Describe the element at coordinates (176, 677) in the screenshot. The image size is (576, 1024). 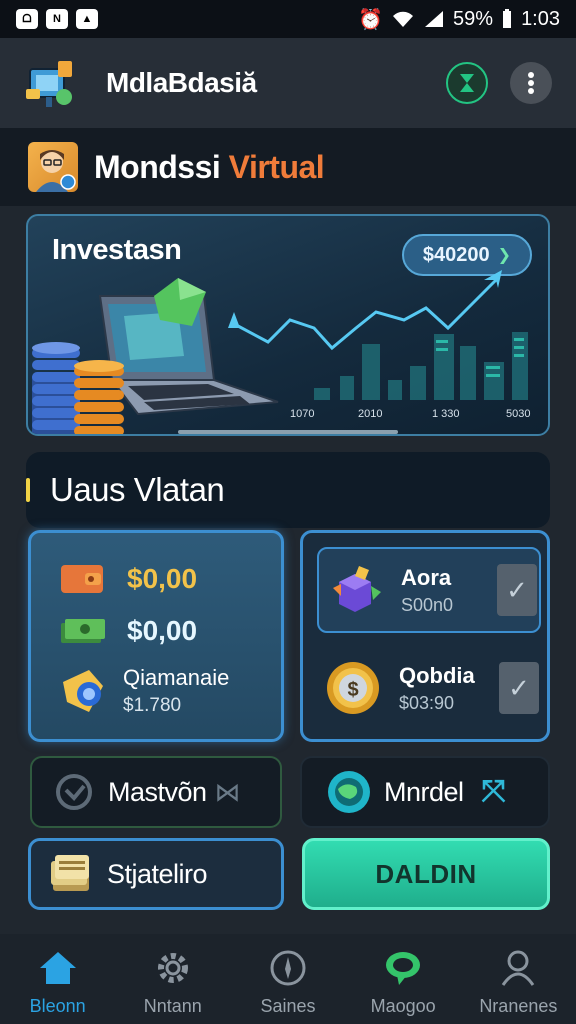
I see `wallet-item-name: Qiamanaie` at that location.